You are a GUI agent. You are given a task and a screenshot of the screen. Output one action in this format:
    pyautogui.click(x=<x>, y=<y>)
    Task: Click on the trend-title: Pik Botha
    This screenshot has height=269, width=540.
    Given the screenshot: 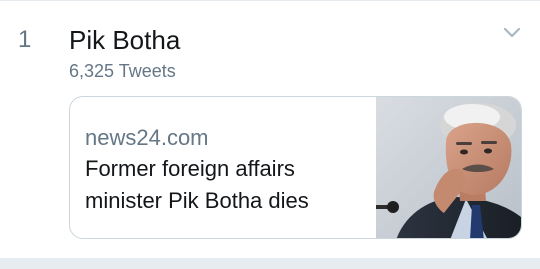 What is the action you would take?
    pyautogui.click(x=124, y=40)
    